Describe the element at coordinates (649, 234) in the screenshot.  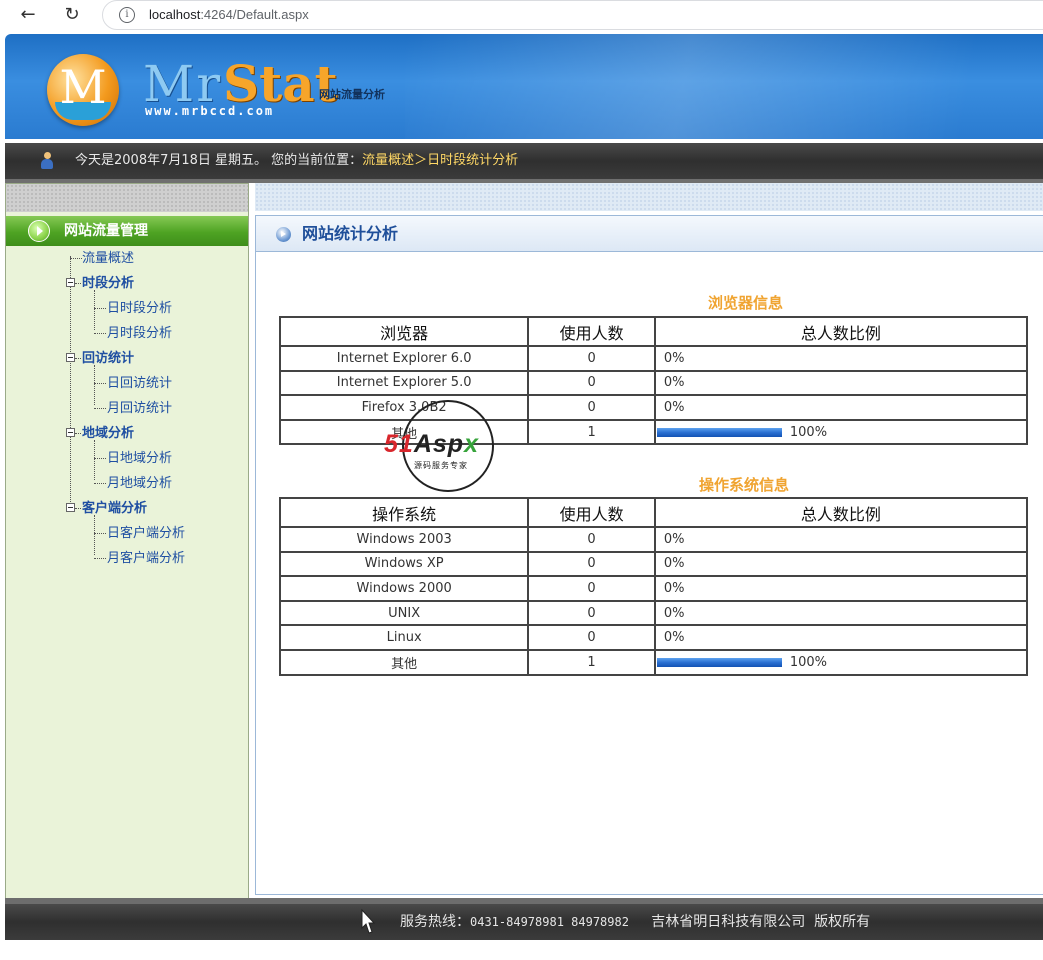
I see `content-header: 网站统计分析` at that location.